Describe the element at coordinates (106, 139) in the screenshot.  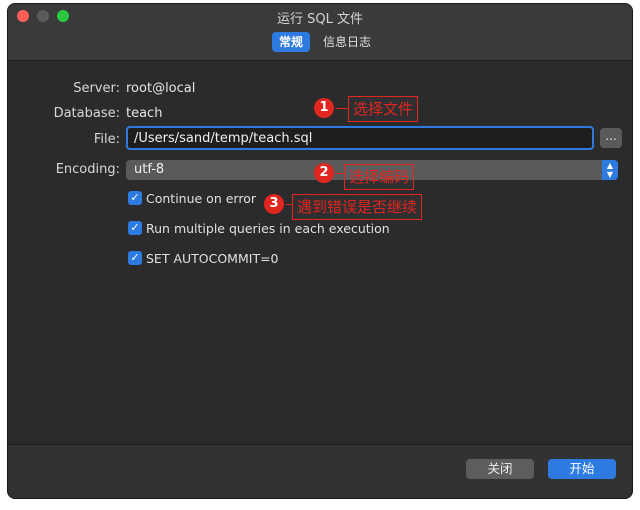
I see `file-label: File:` at that location.